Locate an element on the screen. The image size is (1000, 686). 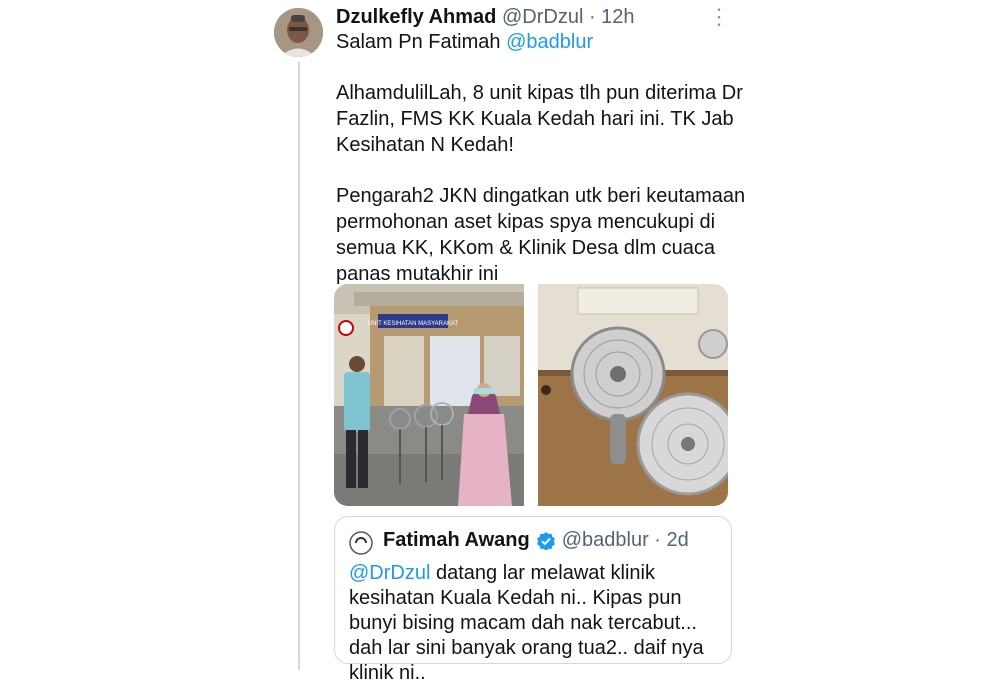
tweet-header: Dzulkefly Ahmad @DrDzul · 12h is located at coordinates (485, 17).